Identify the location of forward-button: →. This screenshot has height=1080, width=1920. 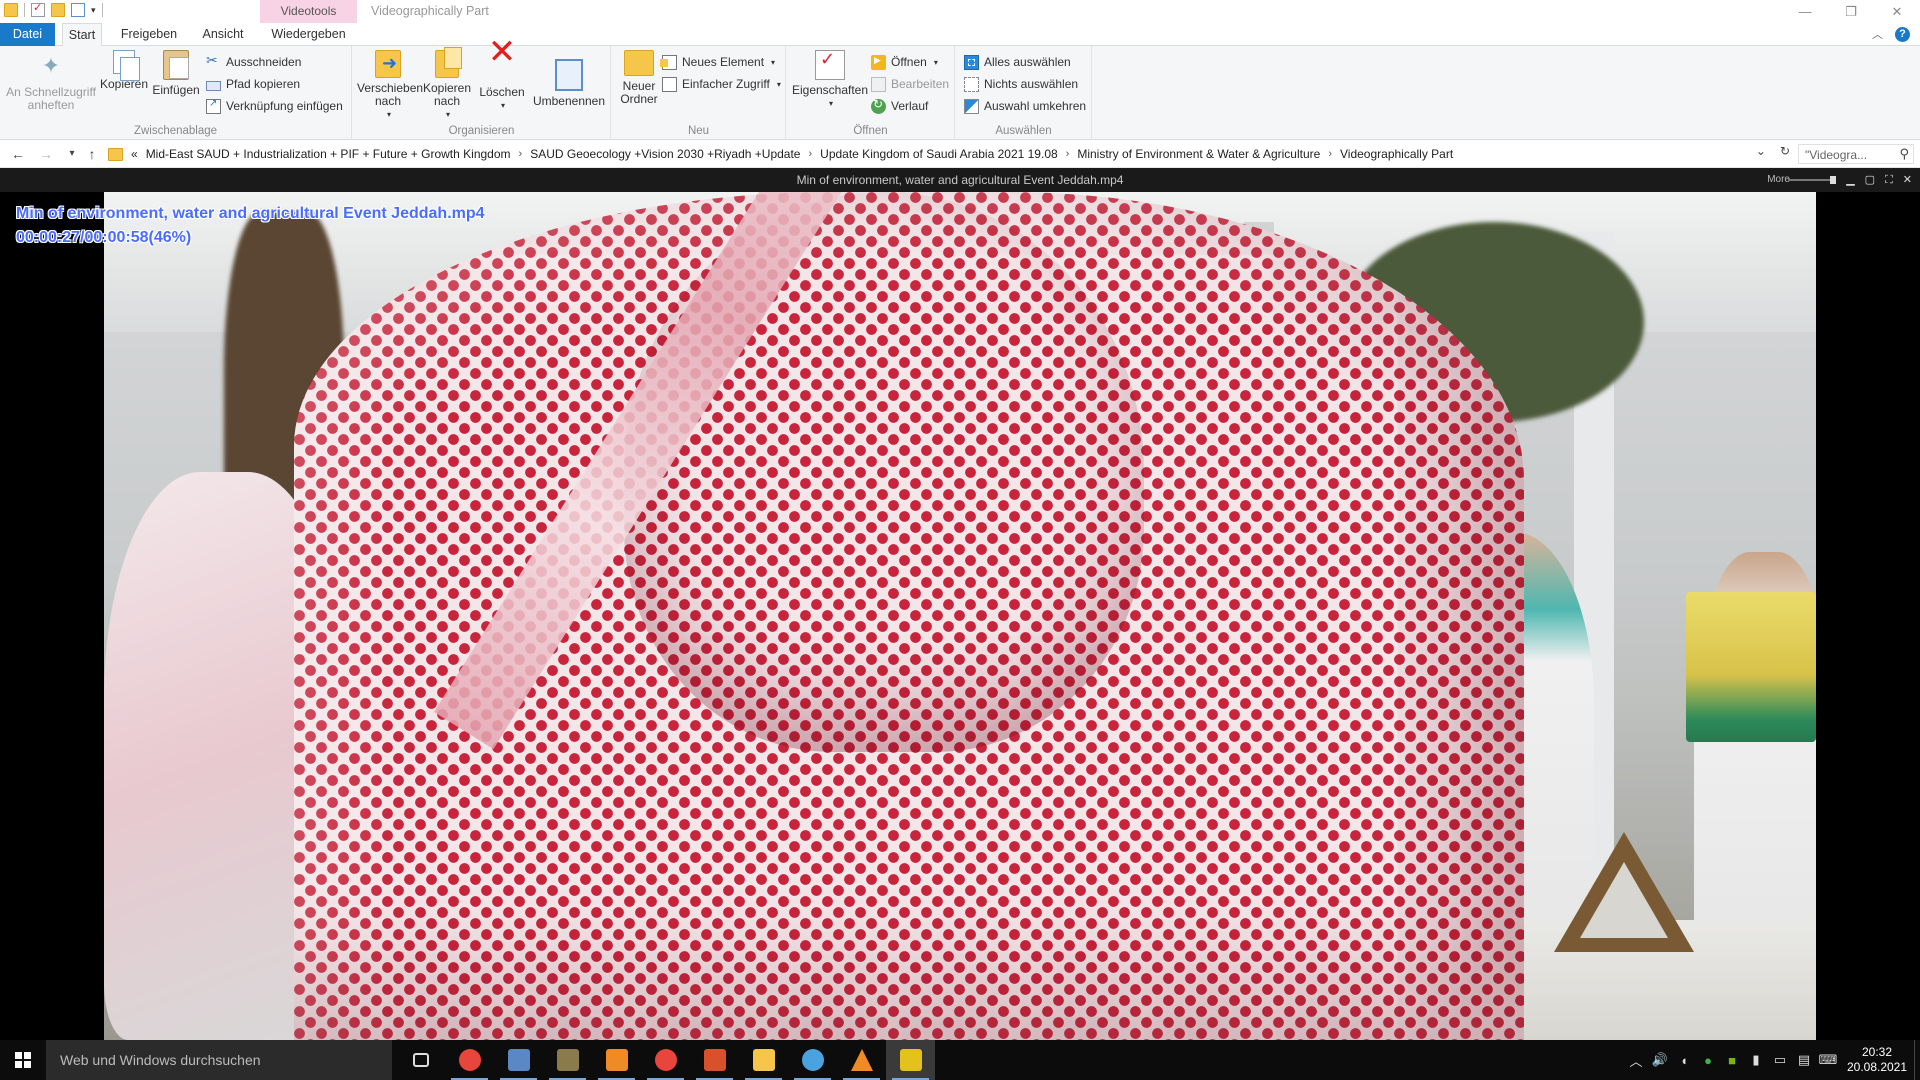
(46, 154).